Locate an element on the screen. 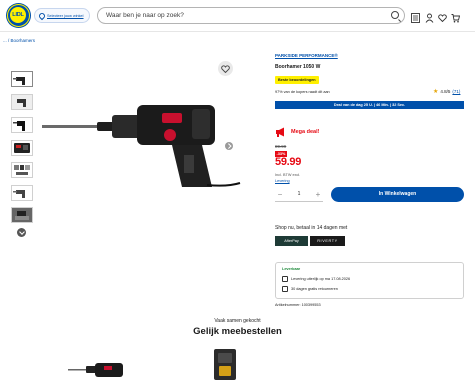 The width and height of the screenshot is (475, 380). breadcrumb: ... / Boorhamers is located at coordinates (19, 40).